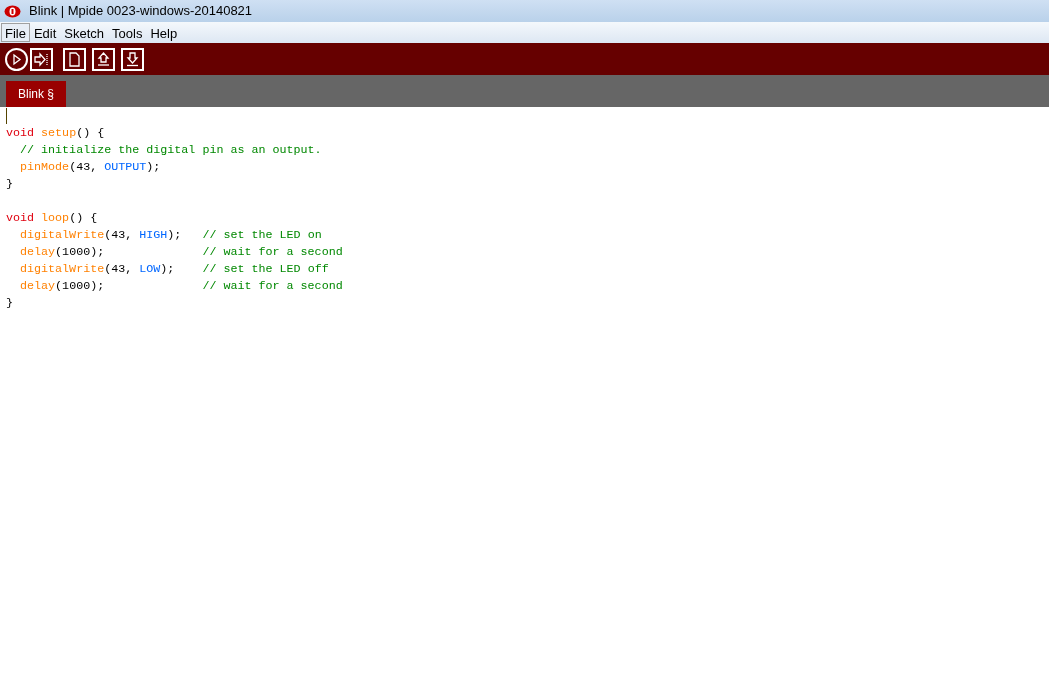 This screenshot has height=682, width=1049. Describe the element at coordinates (90, 167) in the screenshot. I see `code-line: pinMode(43, OUTPUT);` at that location.